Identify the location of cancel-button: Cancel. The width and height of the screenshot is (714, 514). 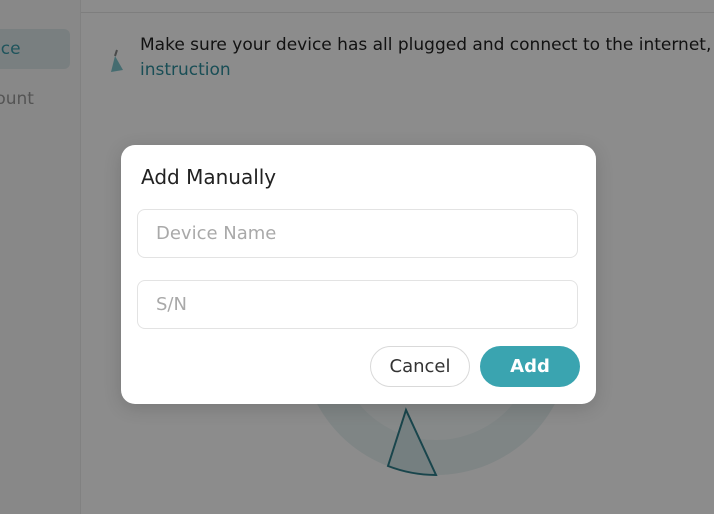
(420, 366).